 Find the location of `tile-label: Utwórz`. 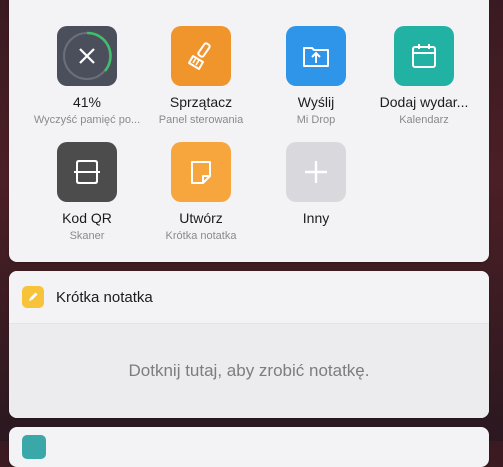

tile-label: Utwórz is located at coordinates (201, 218).